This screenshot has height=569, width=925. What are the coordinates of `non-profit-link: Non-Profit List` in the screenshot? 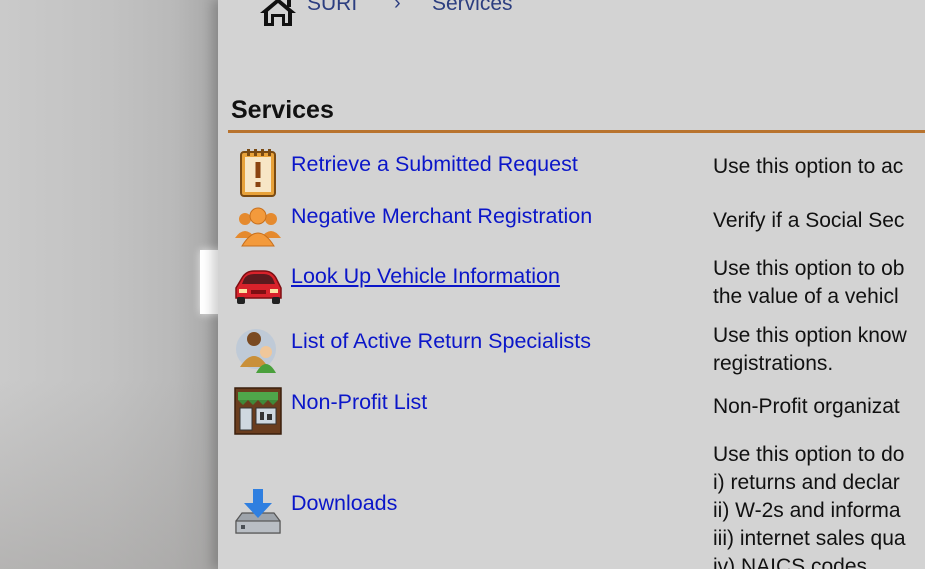 It's located at (359, 402).